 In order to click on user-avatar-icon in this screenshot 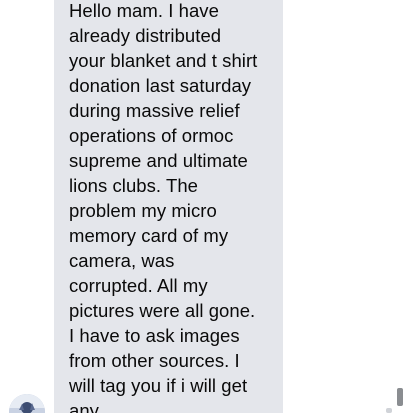, I will do `click(27, 403)`.